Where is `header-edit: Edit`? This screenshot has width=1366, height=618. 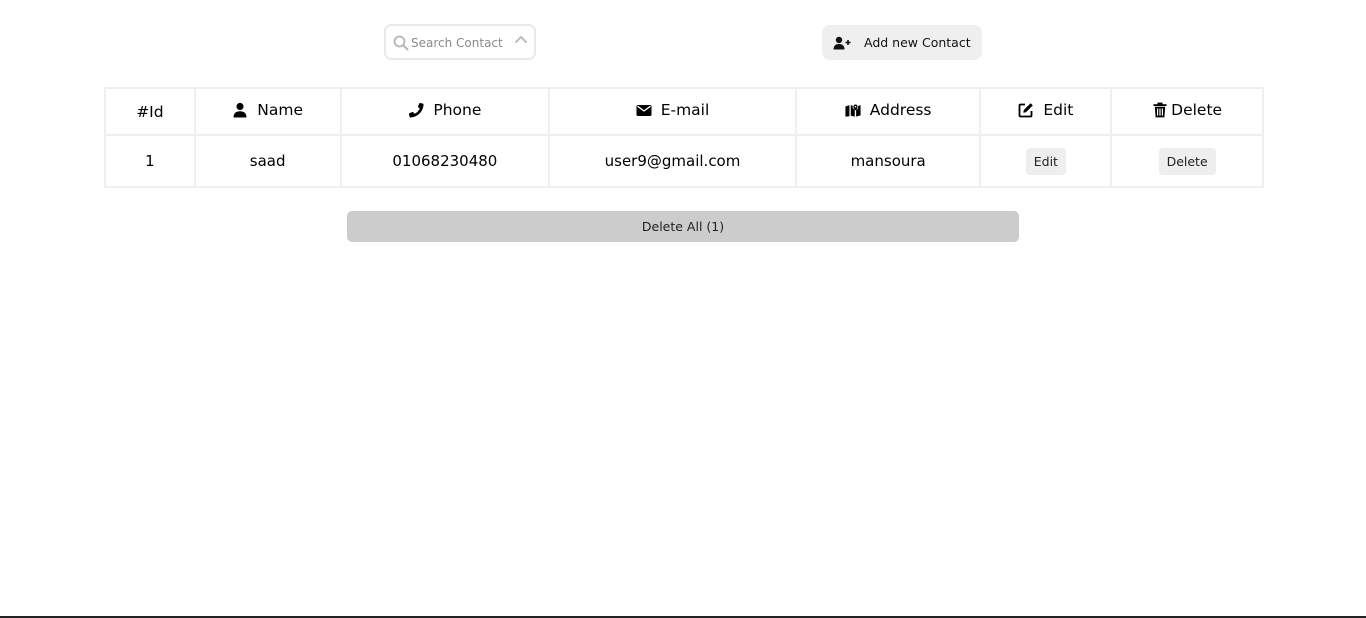 header-edit: Edit is located at coordinates (1046, 111).